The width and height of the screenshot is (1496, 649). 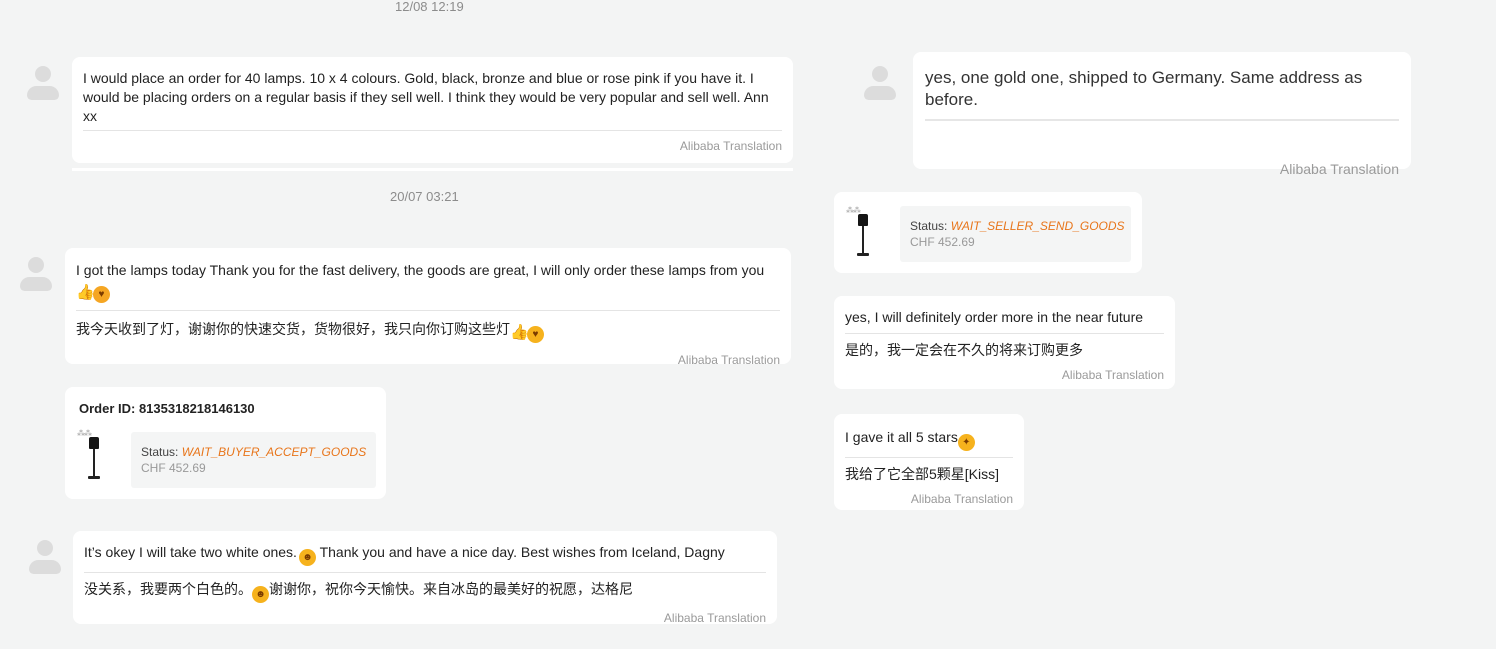 I want to click on status-value: WAIT_SELLER_SEND_GOODS, so click(x=1037, y=226).